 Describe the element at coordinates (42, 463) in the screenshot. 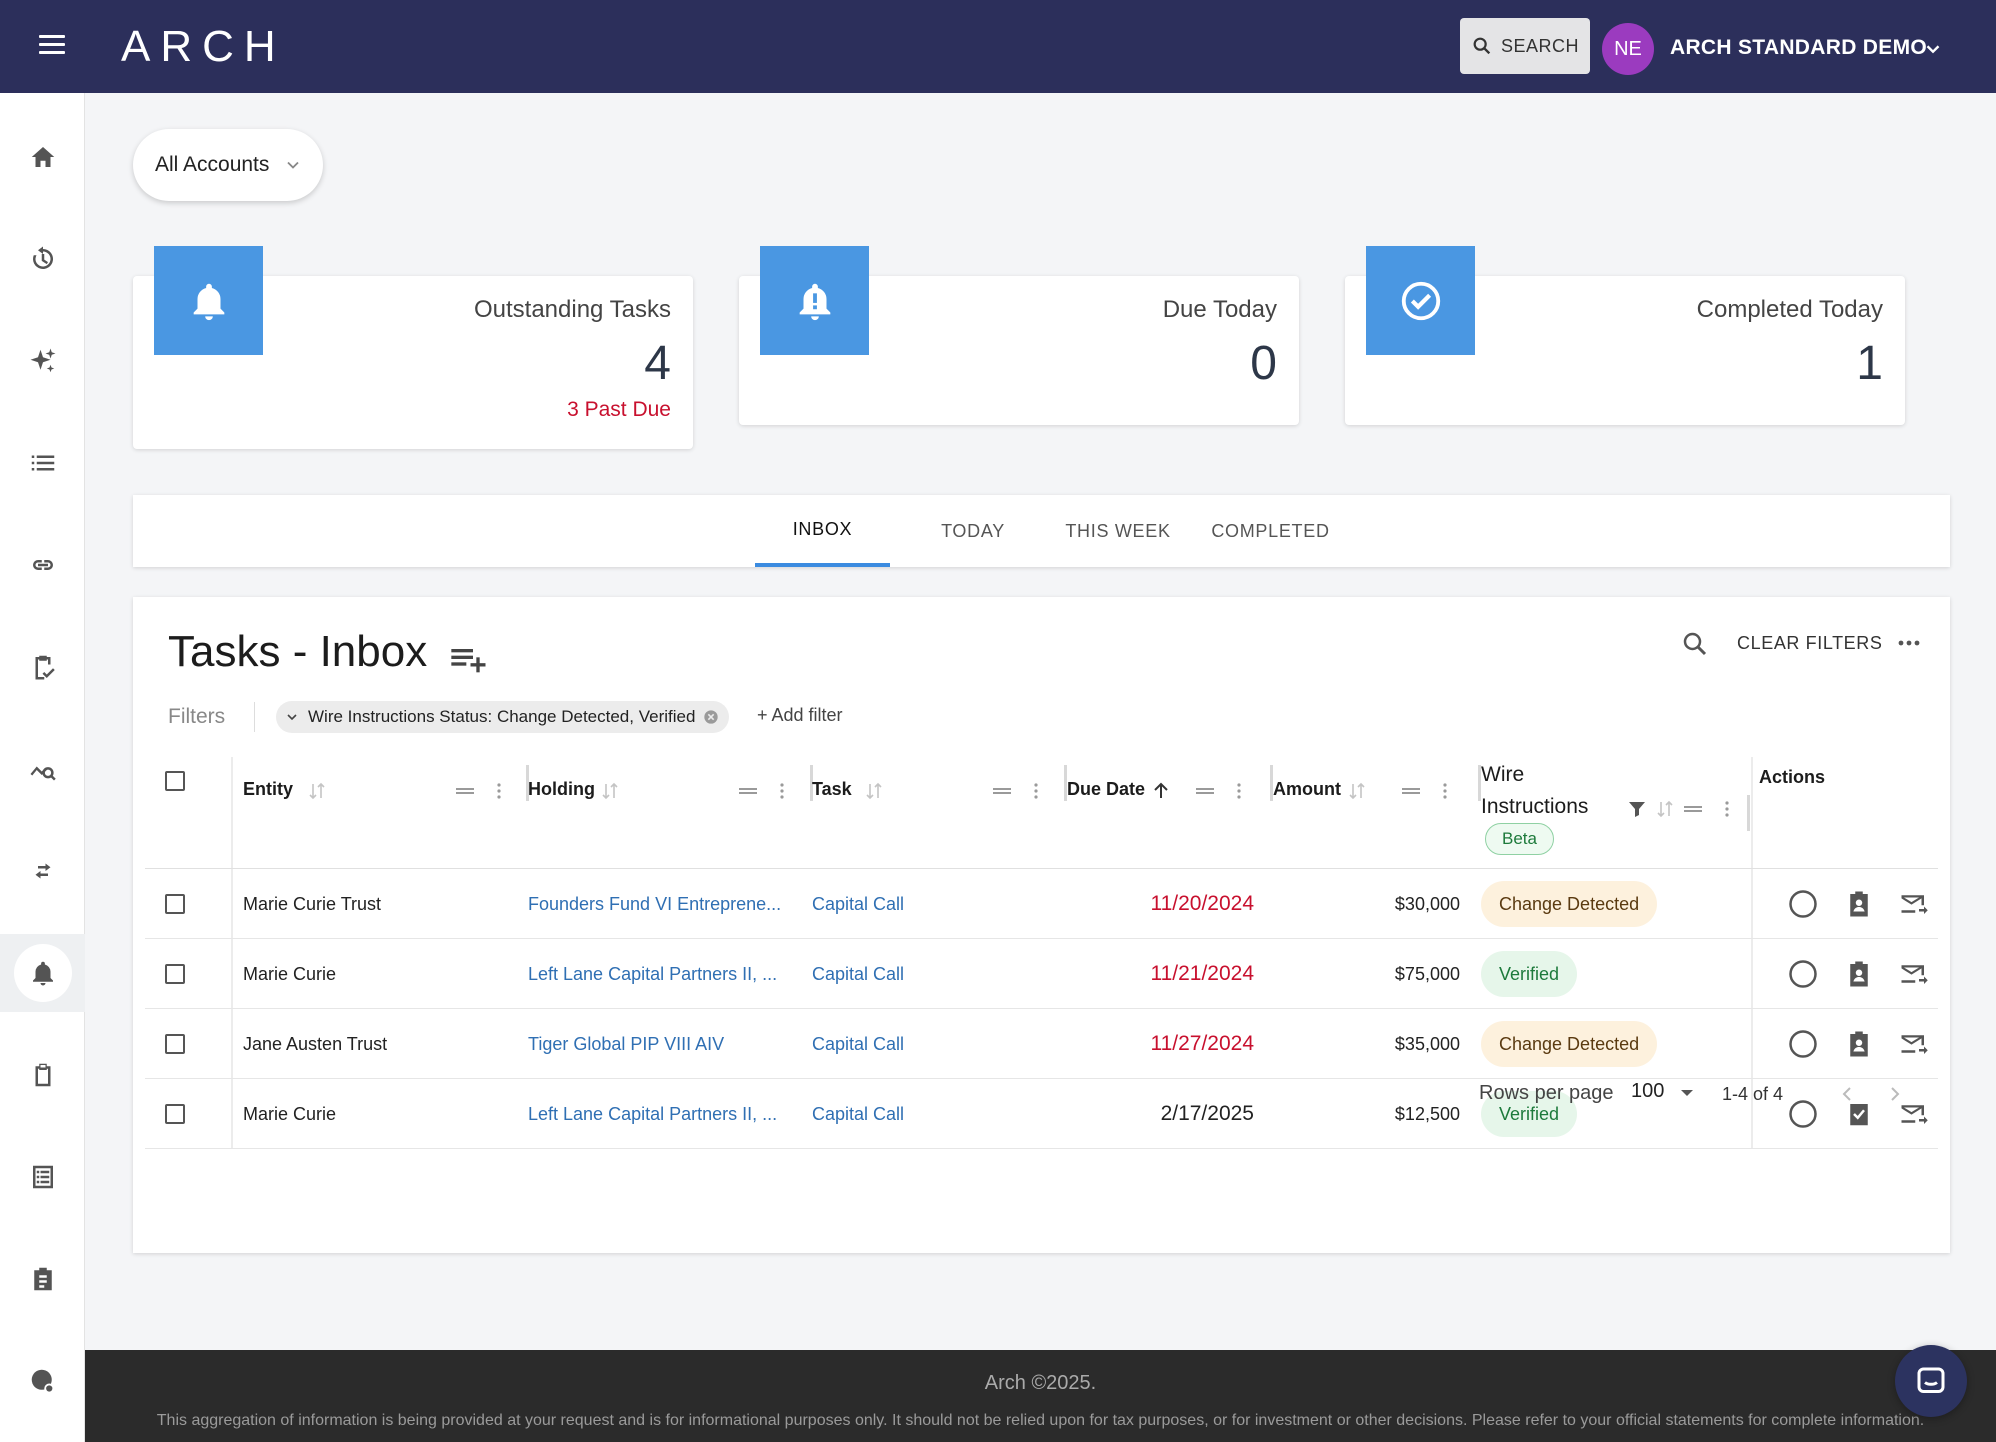

I see `list-icon` at that location.